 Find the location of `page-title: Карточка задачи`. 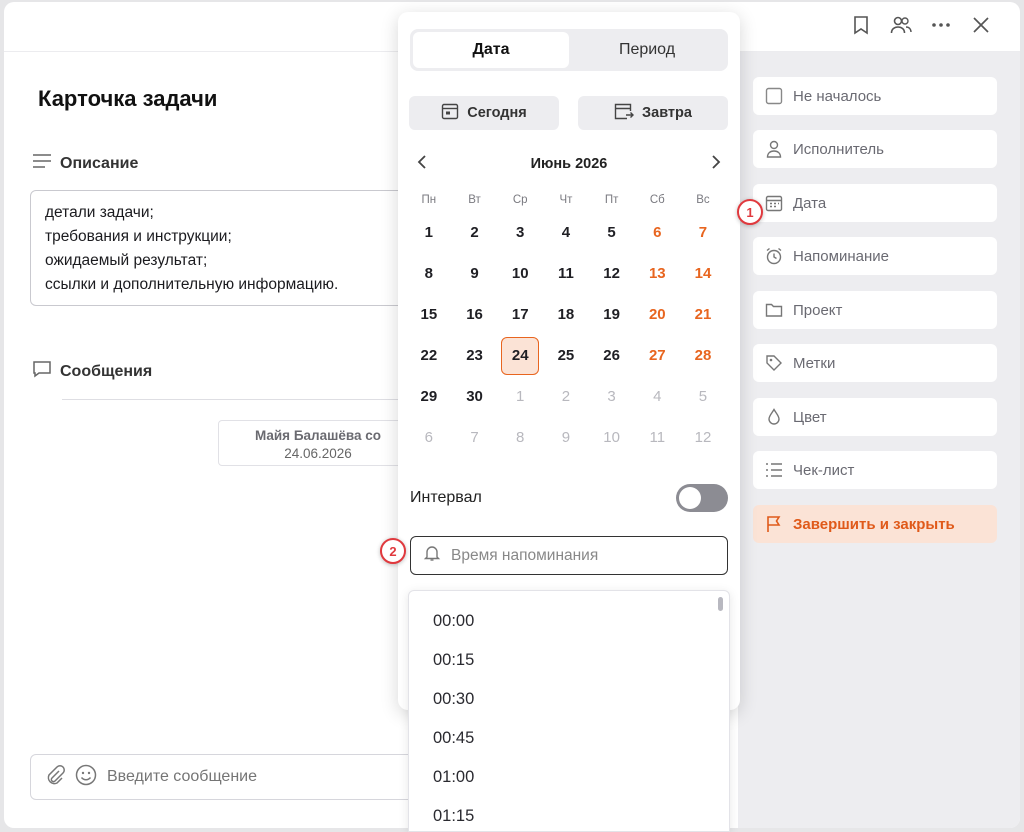

page-title: Карточка задачи is located at coordinates (128, 98).